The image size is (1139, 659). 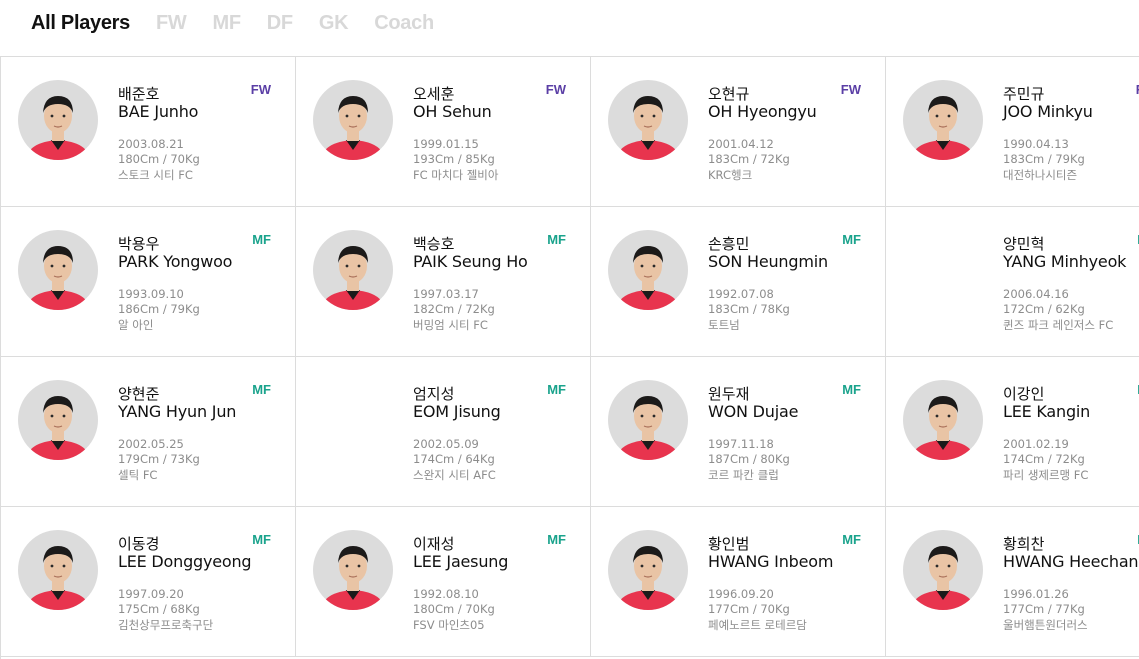 What do you see at coordinates (749, 459) in the screenshot?
I see `player-height-weight: 187Cm / 80Kg` at bounding box center [749, 459].